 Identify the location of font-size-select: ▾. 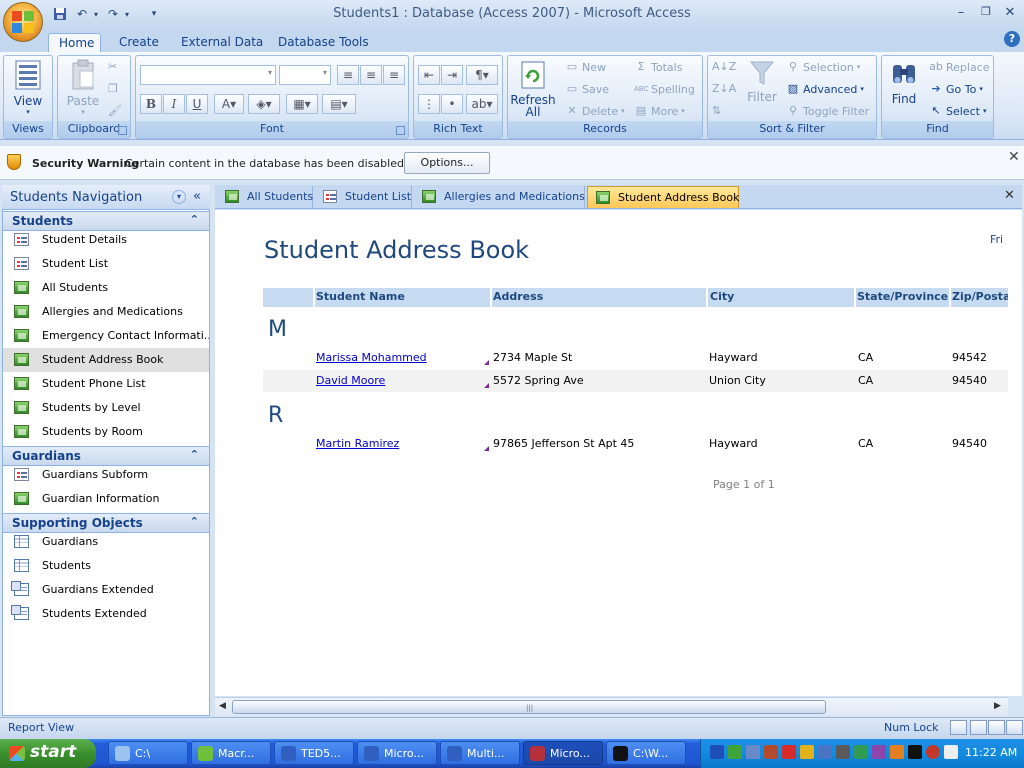
(305, 75).